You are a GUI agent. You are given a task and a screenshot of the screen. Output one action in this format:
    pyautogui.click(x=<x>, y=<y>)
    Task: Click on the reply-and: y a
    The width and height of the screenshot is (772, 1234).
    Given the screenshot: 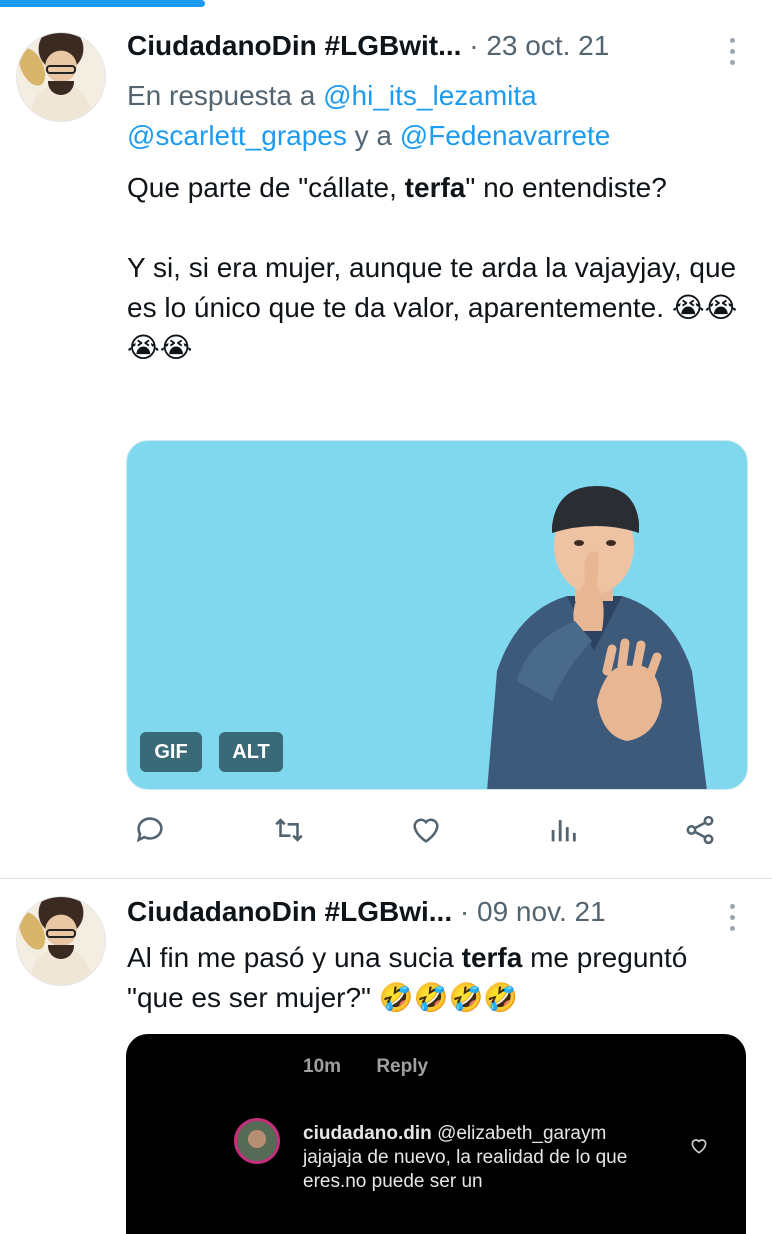 What is the action you would take?
    pyautogui.click(x=373, y=135)
    